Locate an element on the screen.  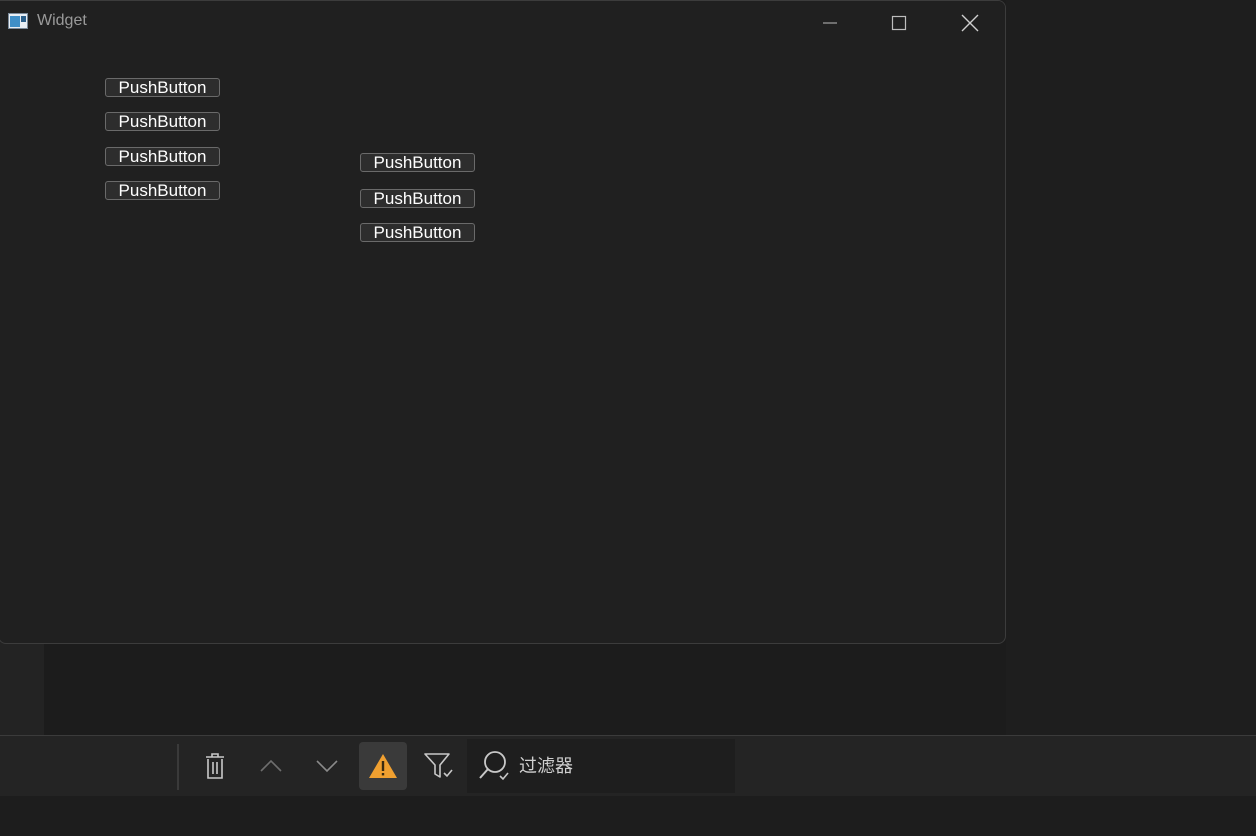
push-button-left-4: PushButton is located at coordinates (162, 190).